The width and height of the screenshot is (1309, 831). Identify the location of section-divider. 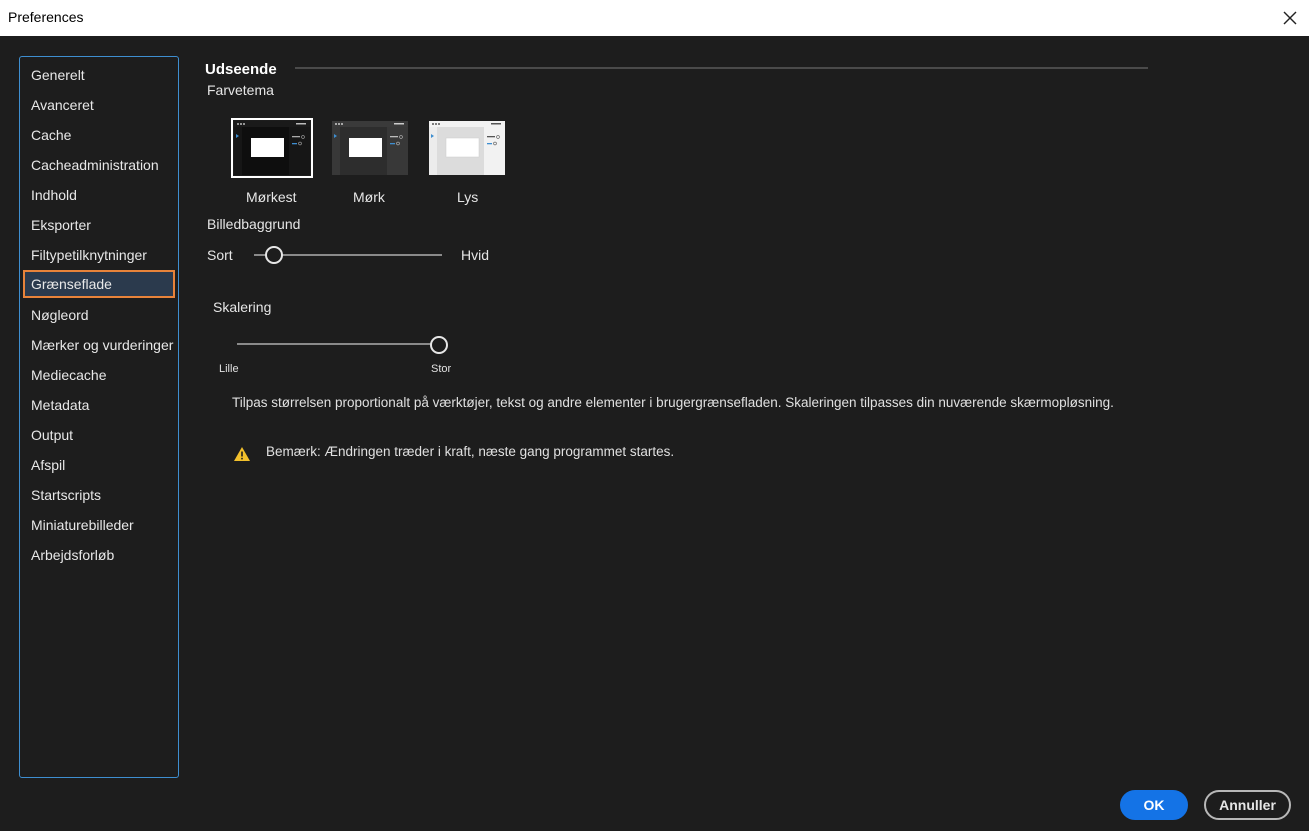
(721, 68).